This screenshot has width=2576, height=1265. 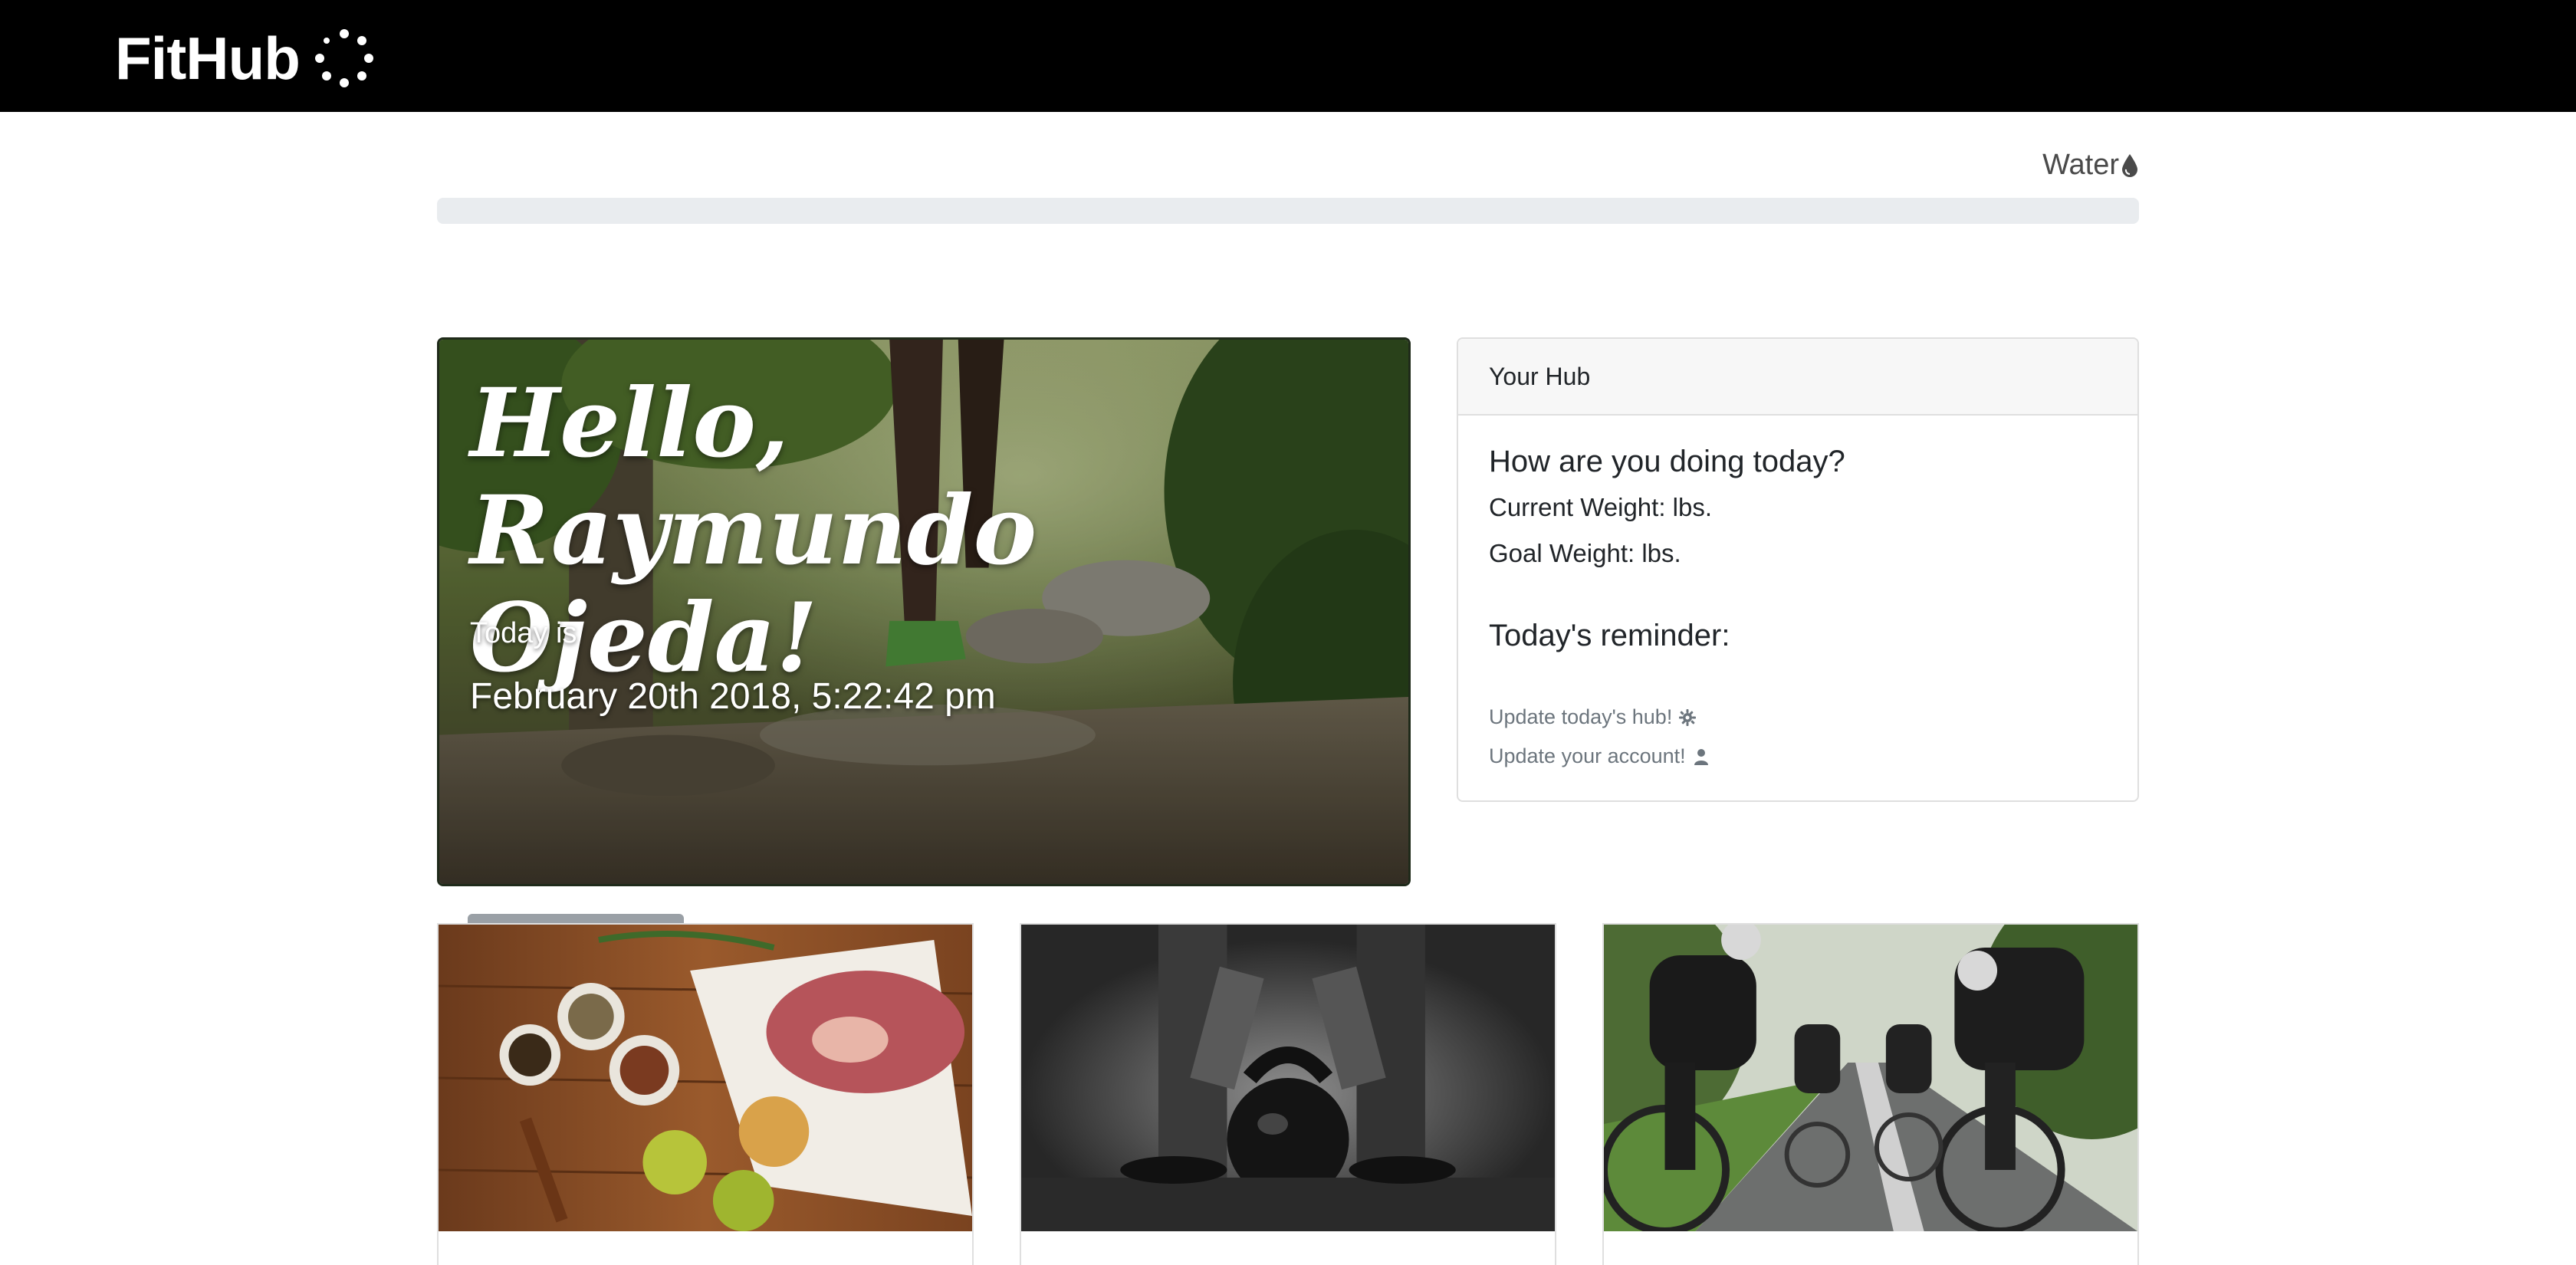 I want to click on feature-card-cardio, so click(x=1870, y=1094).